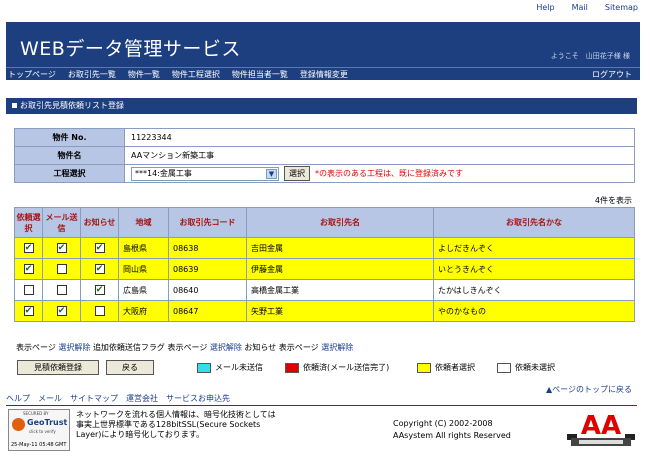 Image resolution: width=650 pixels, height=463 pixels. Describe the element at coordinates (535, 367) in the screenshot. I see `legend-label-unselected: 依頼未選択` at that location.